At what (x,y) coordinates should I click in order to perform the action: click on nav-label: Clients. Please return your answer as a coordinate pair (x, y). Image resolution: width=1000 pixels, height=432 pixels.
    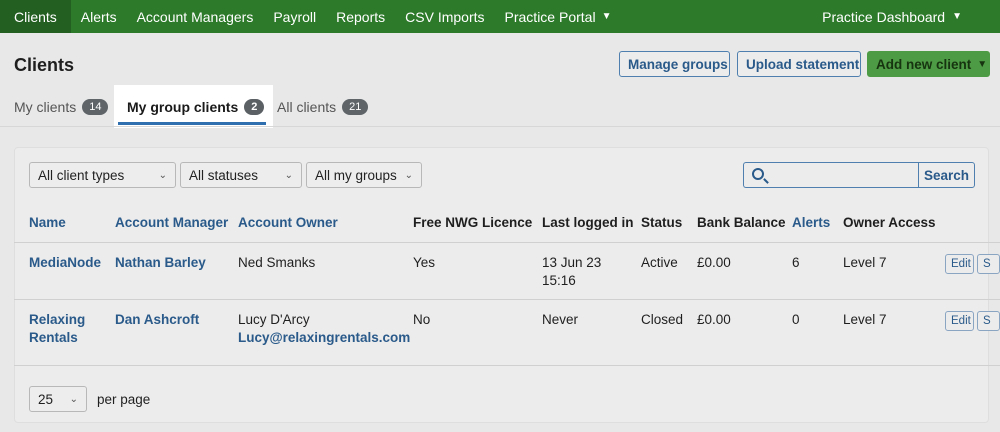
    Looking at the image, I should click on (35, 16).